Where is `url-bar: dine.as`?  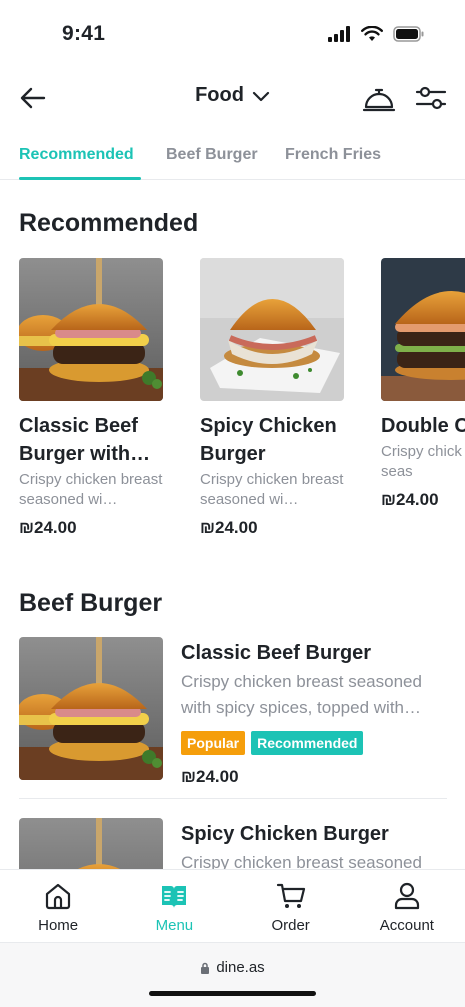
url-bar: dine.as is located at coordinates (232, 967).